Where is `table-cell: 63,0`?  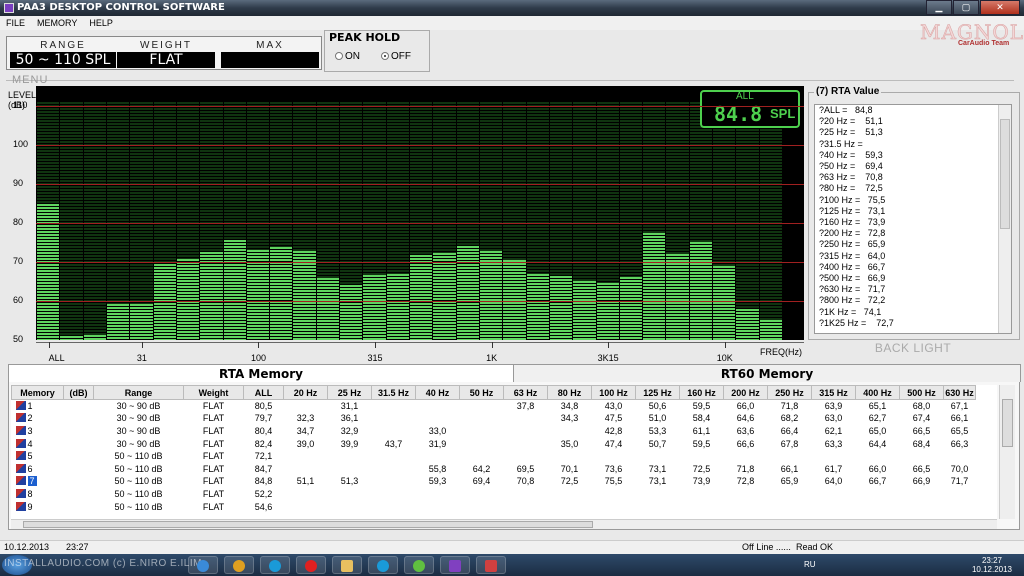 table-cell: 63,0 is located at coordinates (834, 418).